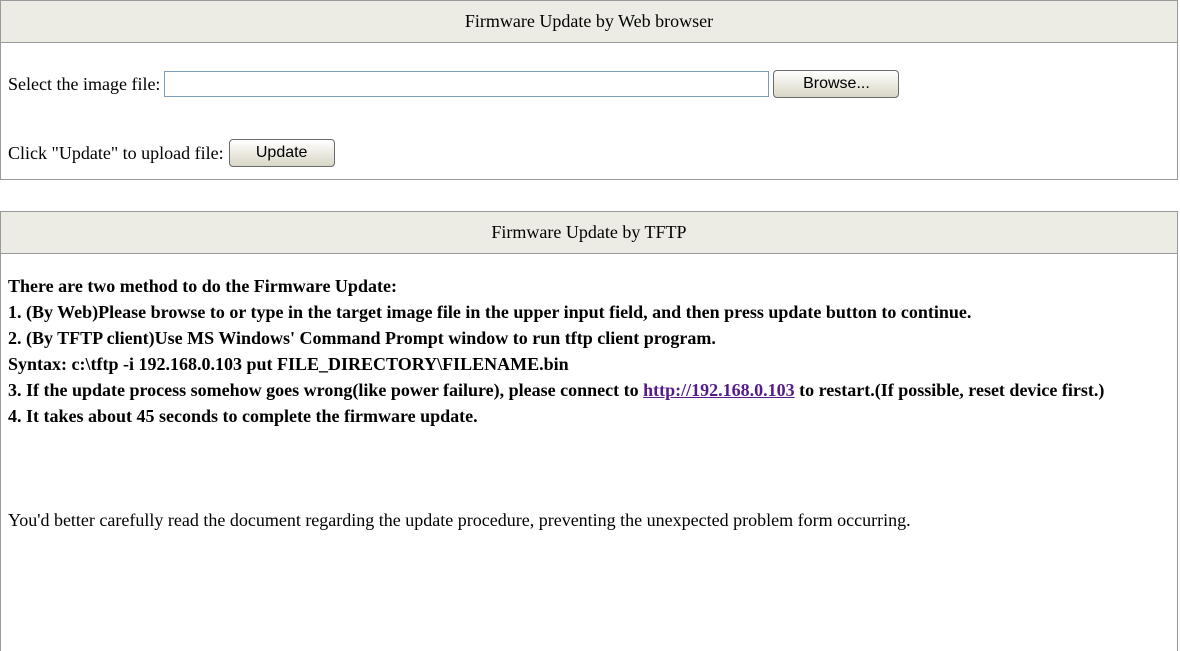  What do you see at coordinates (84, 83) in the screenshot?
I see `select-file-label: Select the image file:` at bounding box center [84, 83].